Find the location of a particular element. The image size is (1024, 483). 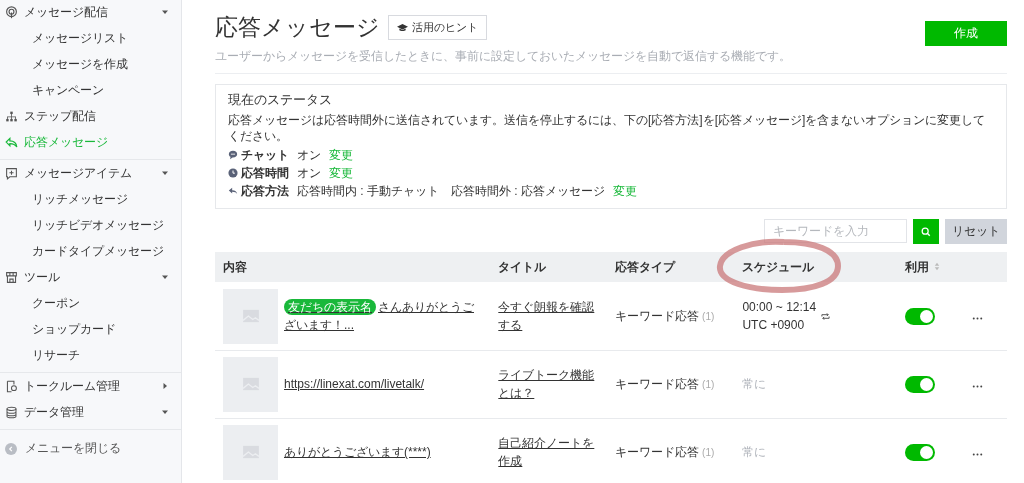

page-title: 応答メッセージ is located at coordinates (297, 27).